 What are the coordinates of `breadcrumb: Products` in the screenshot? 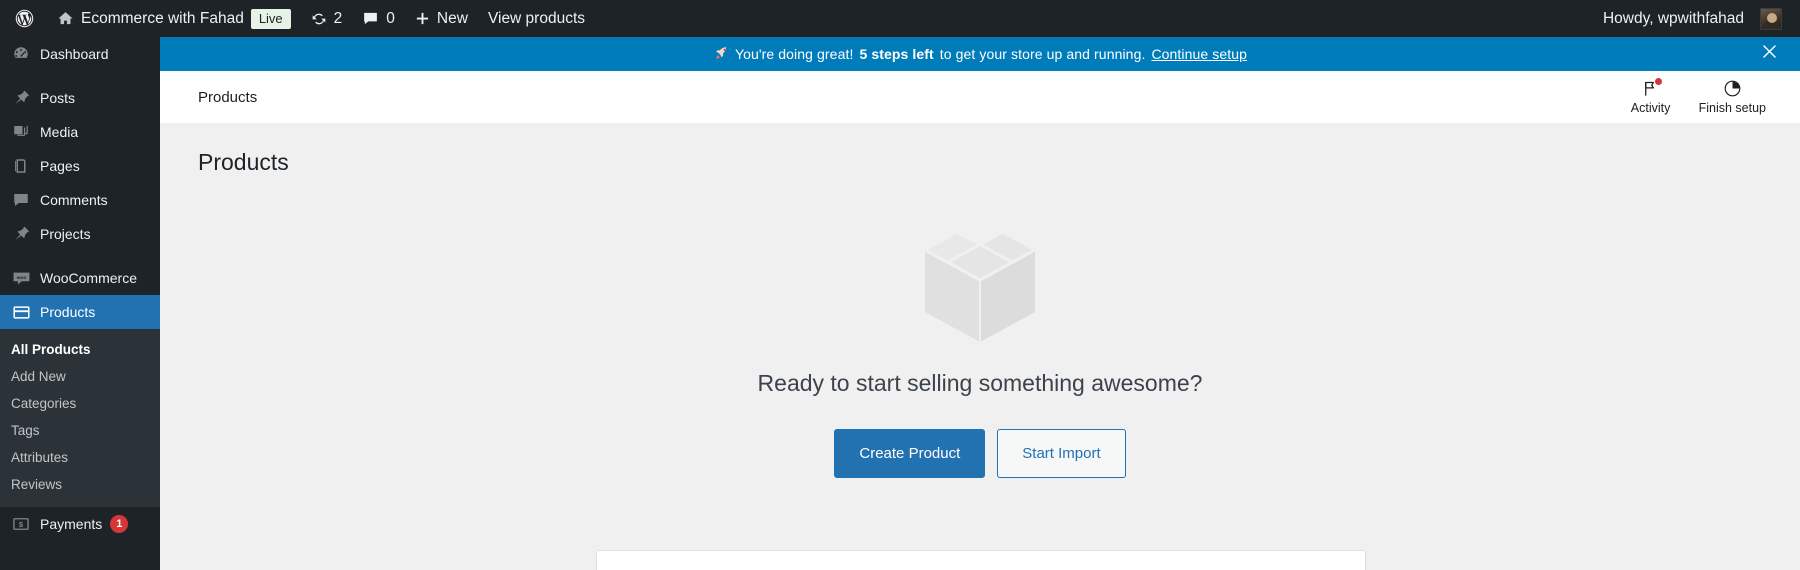 It's located at (228, 97).